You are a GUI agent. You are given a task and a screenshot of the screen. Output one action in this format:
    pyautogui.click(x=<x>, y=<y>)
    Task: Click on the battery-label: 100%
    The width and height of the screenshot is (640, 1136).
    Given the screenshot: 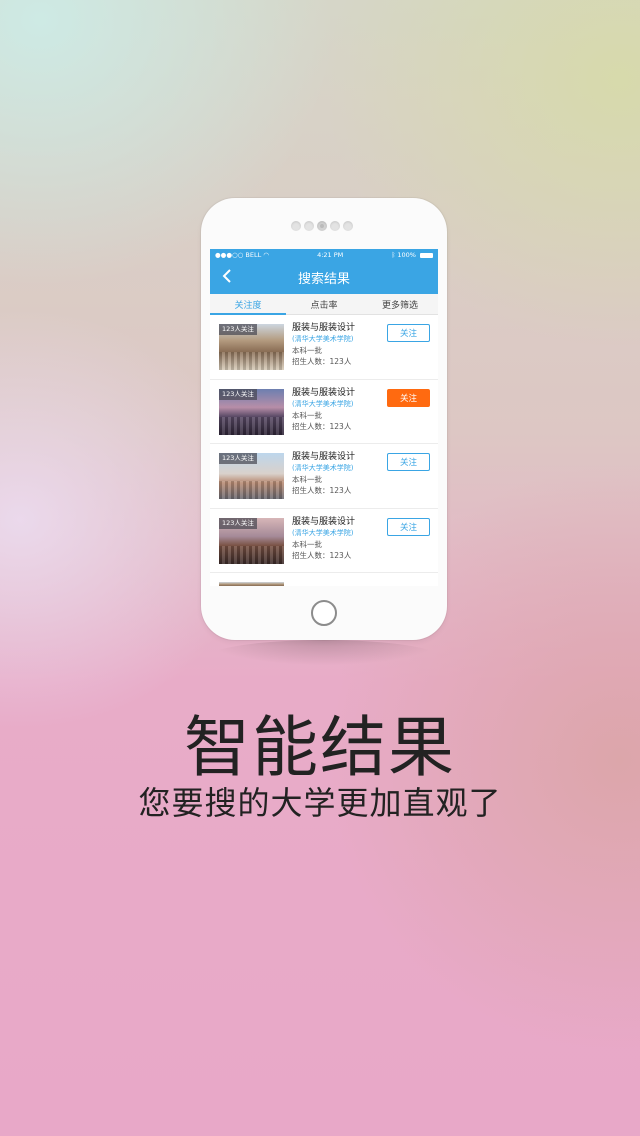 What is the action you would take?
    pyautogui.click(x=406, y=255)
    